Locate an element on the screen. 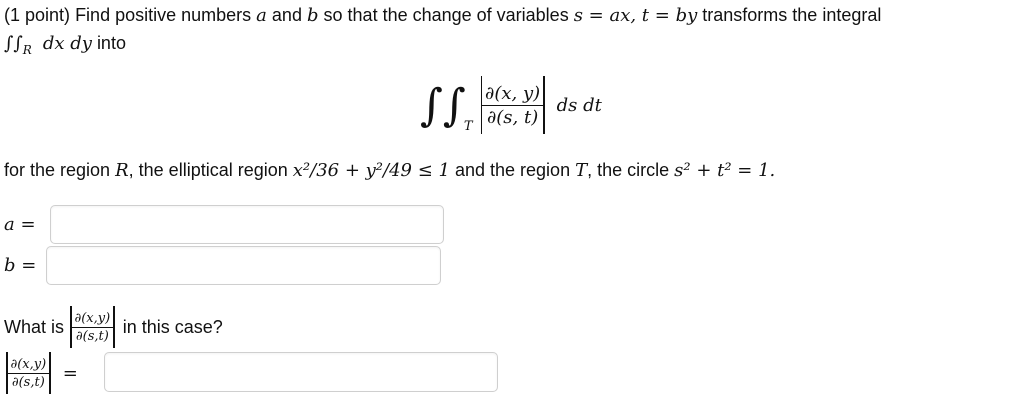 The height and width of the screenshot is (405, 1024). so-that-text: so that the change of variables is located at coordinates (446, 15).